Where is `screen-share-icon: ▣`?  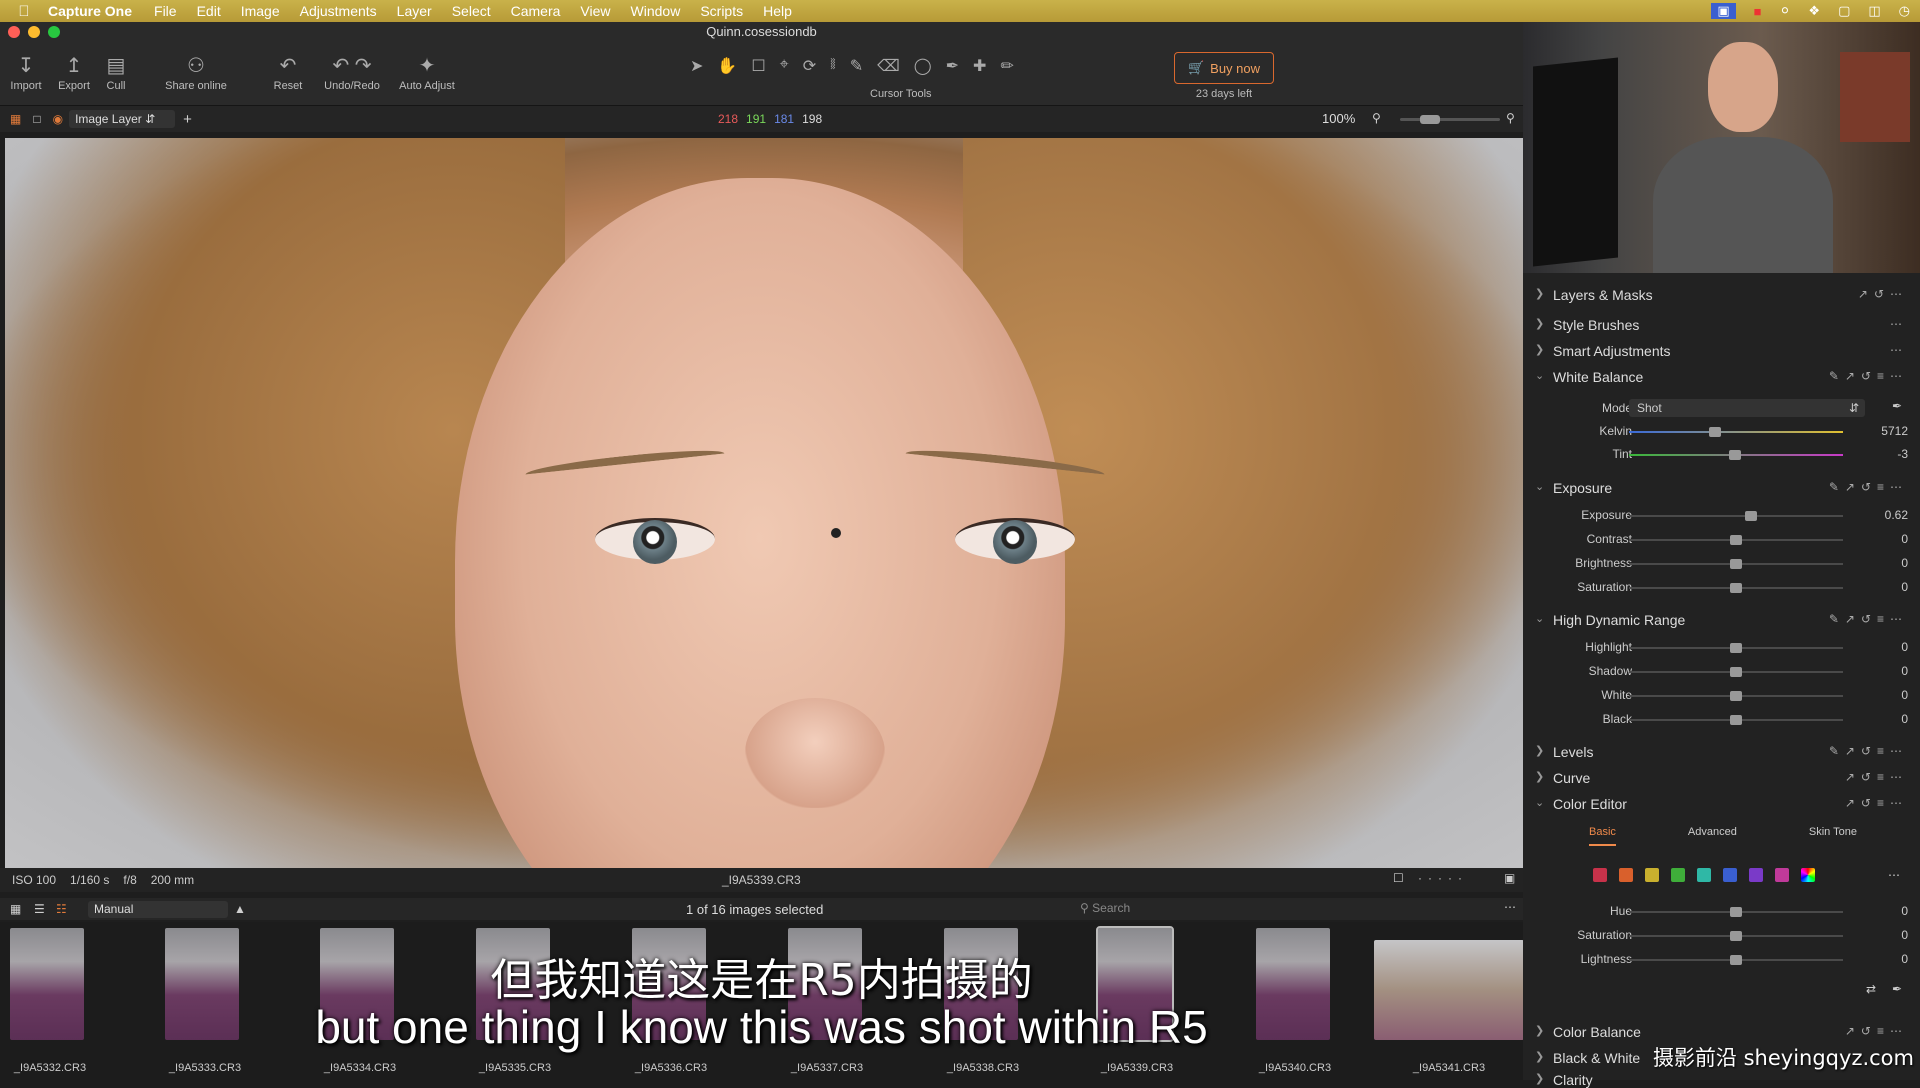 screen-share-icon: ▣ is located at coordinates (1723, 11).